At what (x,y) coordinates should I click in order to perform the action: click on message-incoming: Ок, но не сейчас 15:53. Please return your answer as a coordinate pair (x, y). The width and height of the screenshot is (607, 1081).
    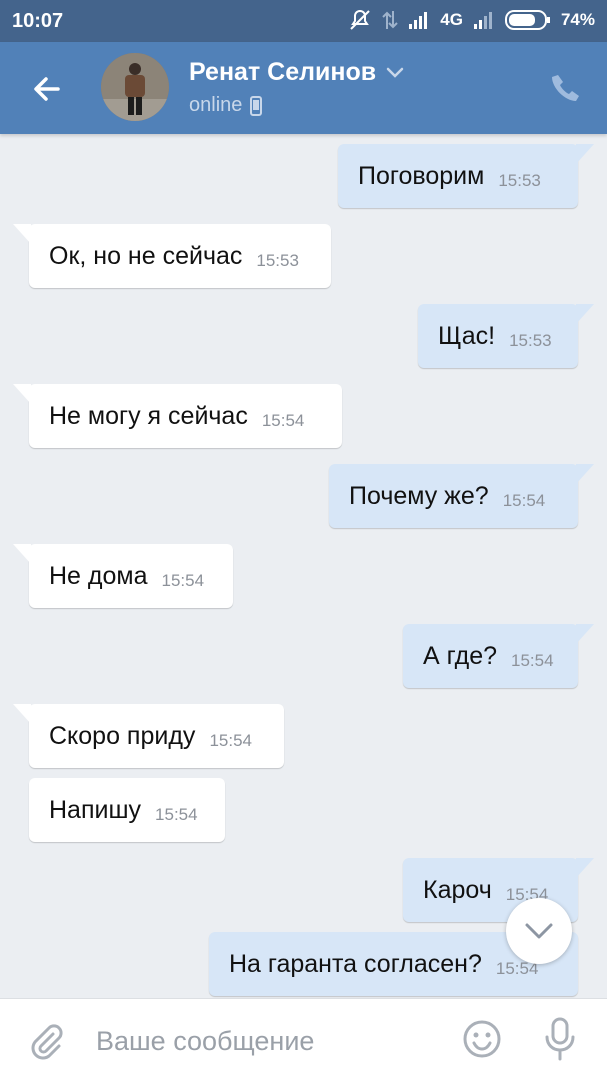
    Looking at the image, I should click on (172, 256).